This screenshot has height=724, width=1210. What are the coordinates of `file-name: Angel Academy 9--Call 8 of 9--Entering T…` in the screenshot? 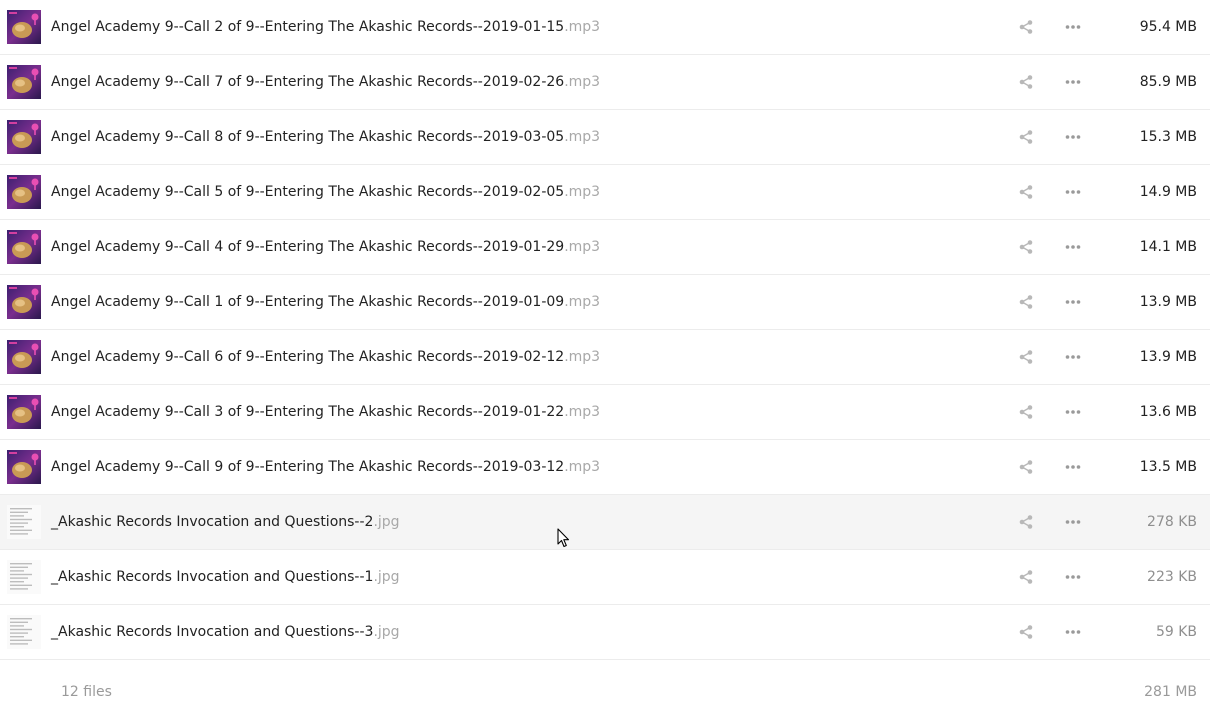 It's located at (325, 137).